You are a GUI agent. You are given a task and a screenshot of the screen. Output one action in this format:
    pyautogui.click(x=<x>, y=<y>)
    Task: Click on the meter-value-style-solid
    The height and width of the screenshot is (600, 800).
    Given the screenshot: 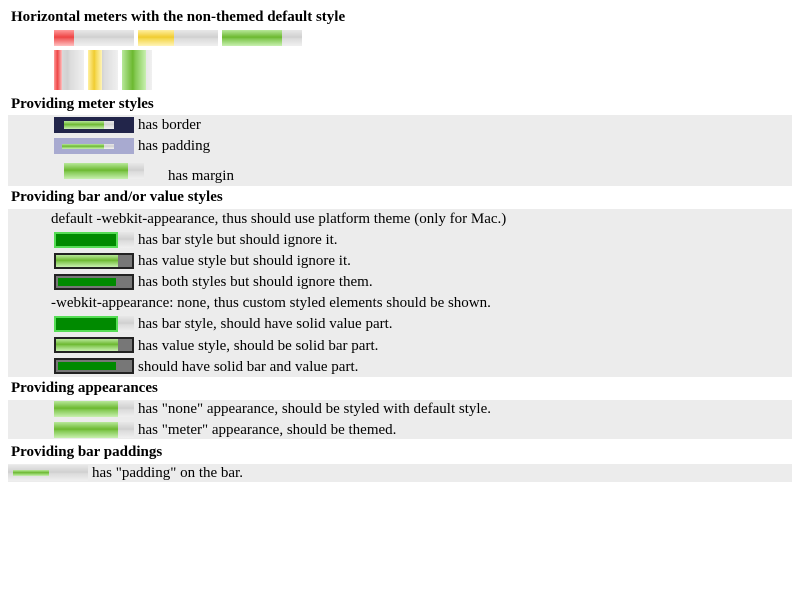 What is the action you would take?
    pyautogui.click(x=94, y=345)
    